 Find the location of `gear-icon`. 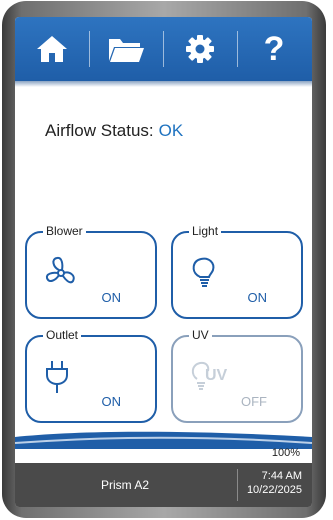

gear-icon is located at coordinates (200, 49).